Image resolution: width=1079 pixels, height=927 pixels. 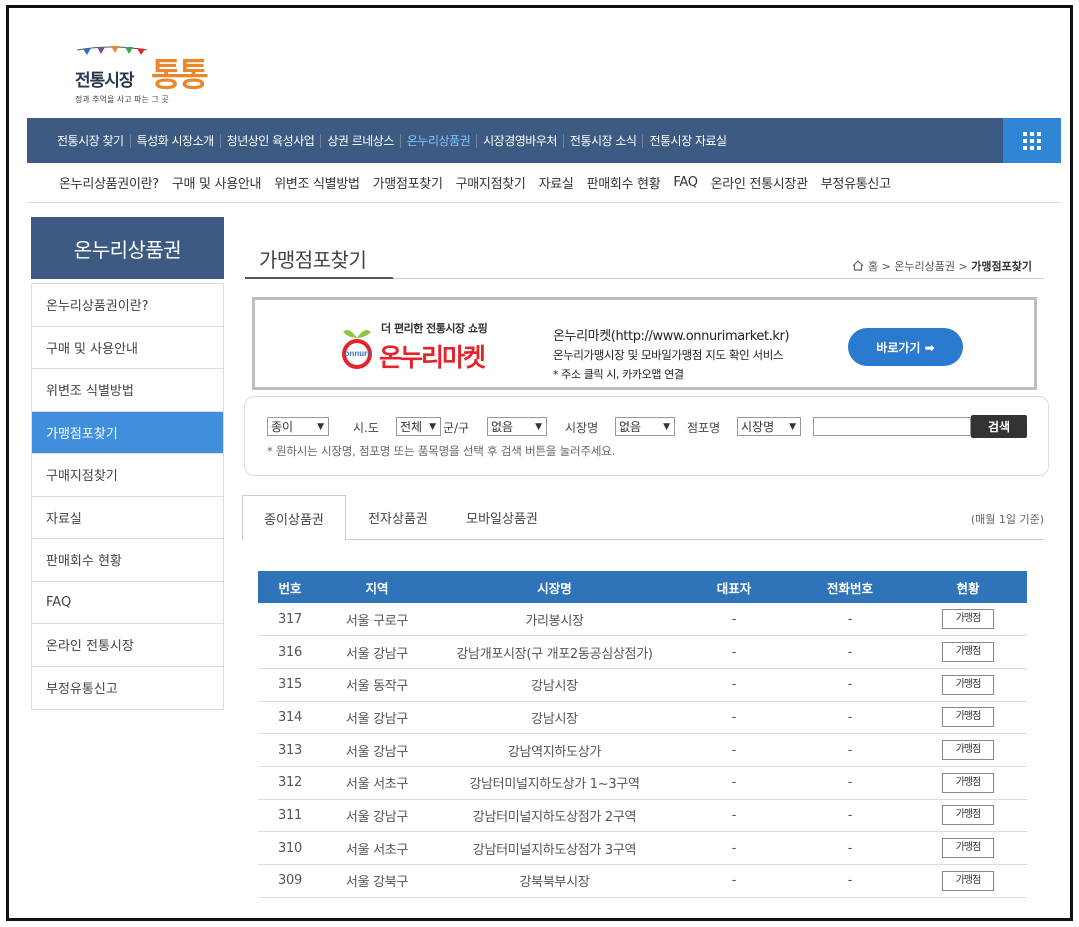 I want to click on table-row: 314 서울 강남구 강남시장 - - 가맹점, so click(x=642, y=718).